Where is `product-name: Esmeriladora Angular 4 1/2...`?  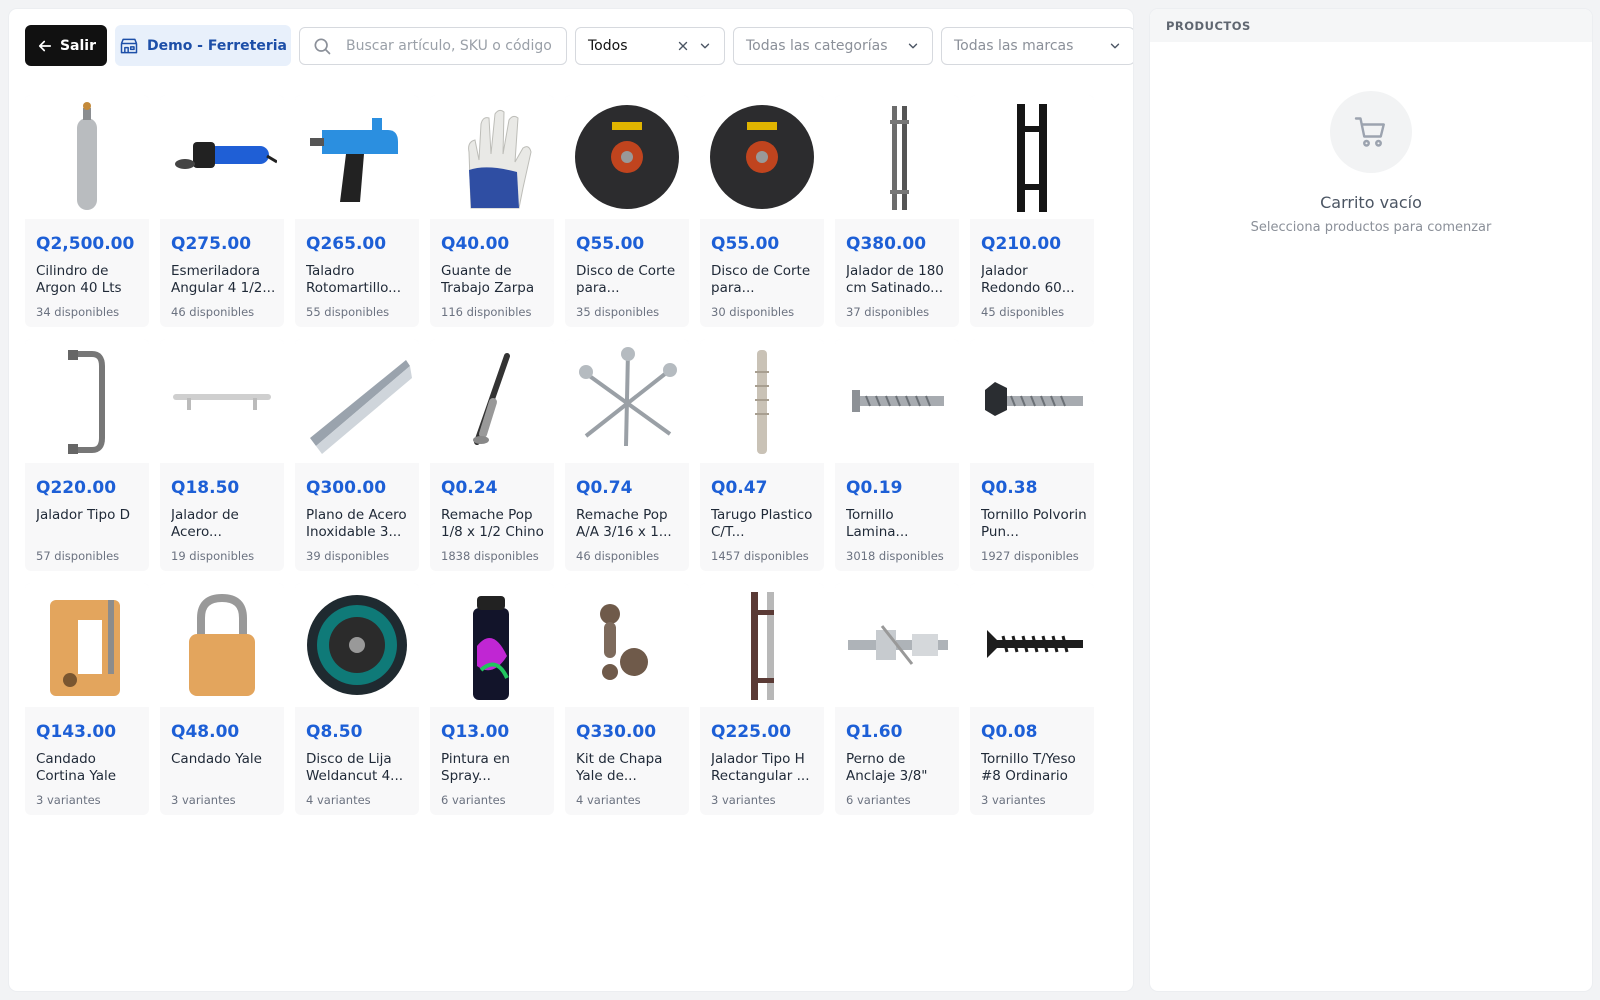
product-name: Esmeriladora Angular 4 1/2... is located at coordinates (223, 279).